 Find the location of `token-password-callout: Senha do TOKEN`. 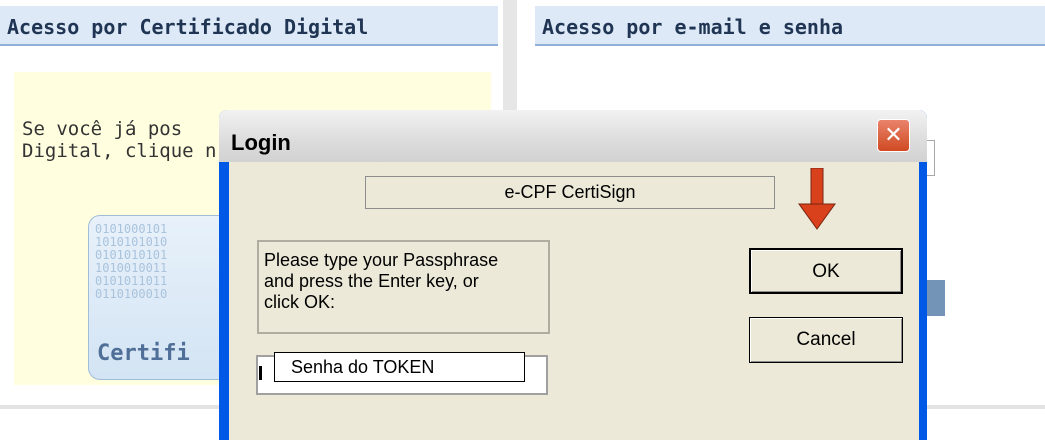

token-password-callout: Senha do TOKEN is located at coordinates (399, 367).